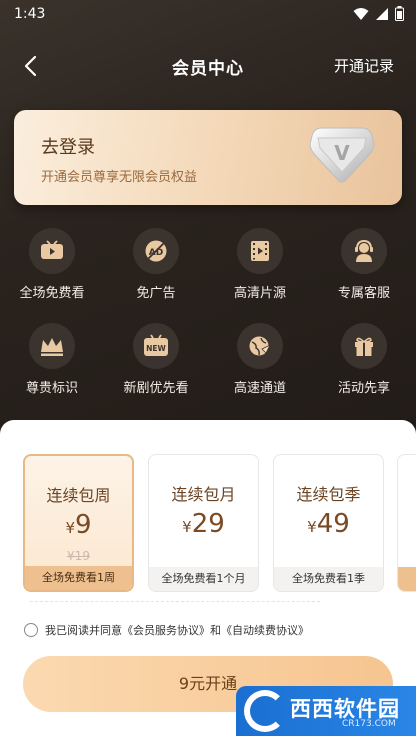 This screenshot has height=740, width=416. I want to click on speed-globe-icon, so click(260, 346).